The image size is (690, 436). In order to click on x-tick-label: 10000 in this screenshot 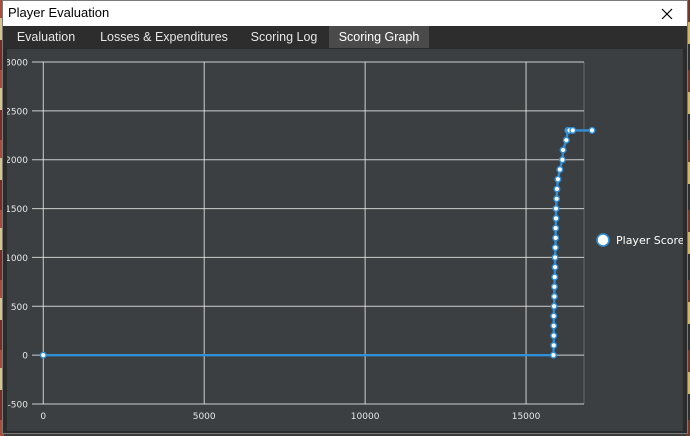, I will do `click(365, 417)`.